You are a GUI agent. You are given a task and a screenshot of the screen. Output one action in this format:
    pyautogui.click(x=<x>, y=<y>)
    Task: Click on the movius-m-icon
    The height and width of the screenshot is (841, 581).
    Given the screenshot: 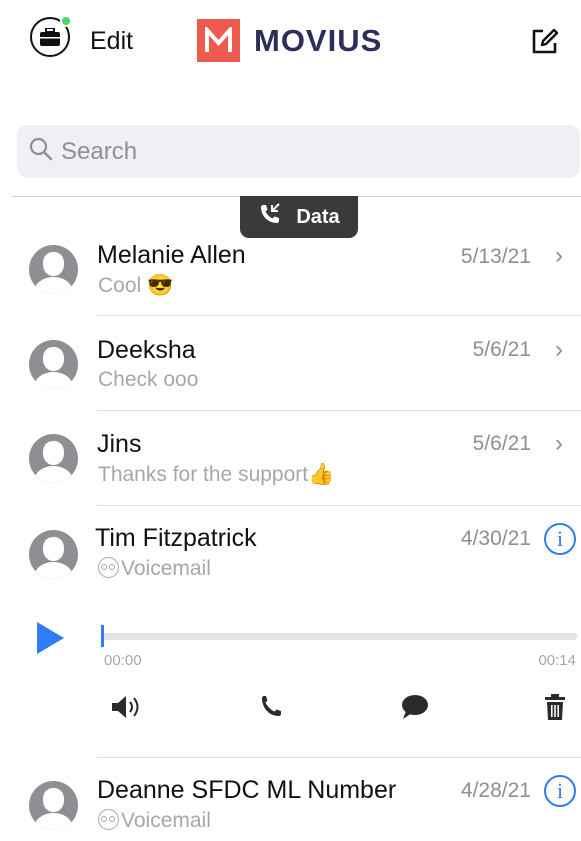 What is the action you would take?
    pyautogui.click(x=218, y=40)
    